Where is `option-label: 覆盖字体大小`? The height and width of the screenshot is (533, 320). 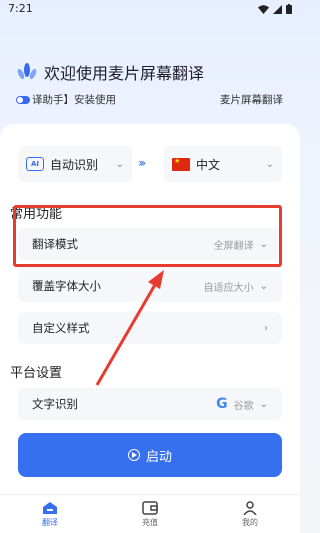
option-label: 覆盖字体大小 is located at coordinates (66, 286).